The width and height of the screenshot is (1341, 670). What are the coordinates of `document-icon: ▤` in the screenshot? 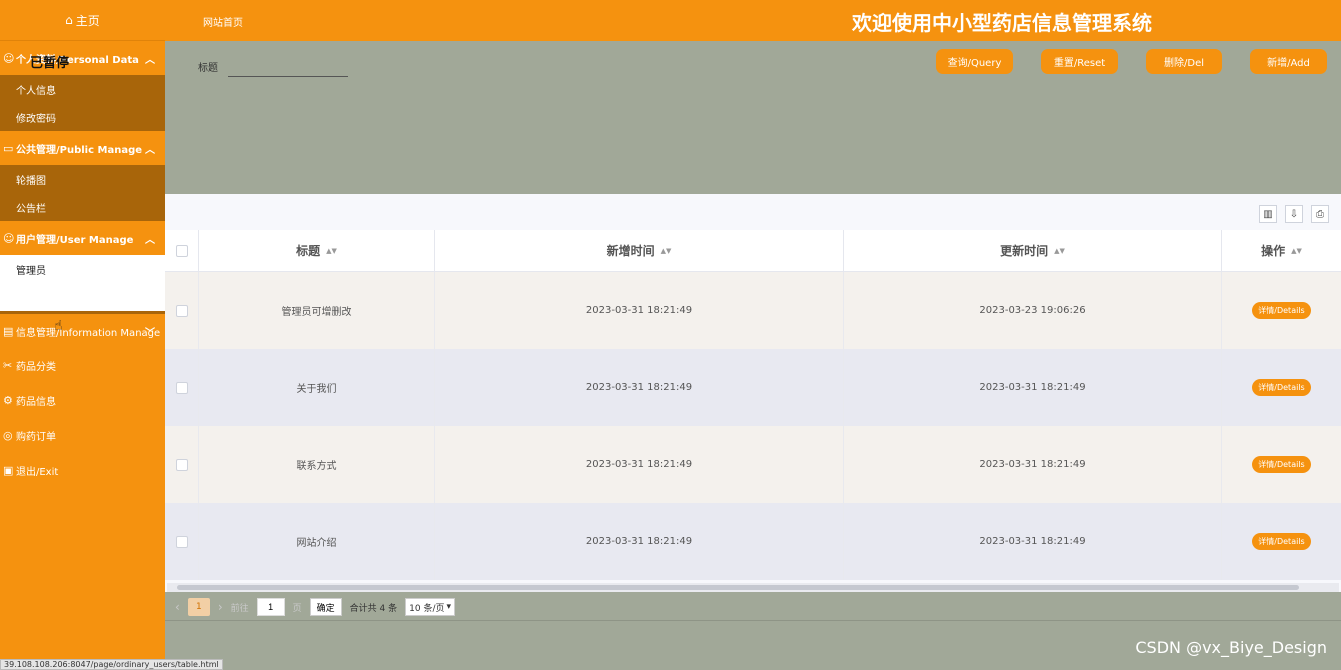 It's located at (8, 331).